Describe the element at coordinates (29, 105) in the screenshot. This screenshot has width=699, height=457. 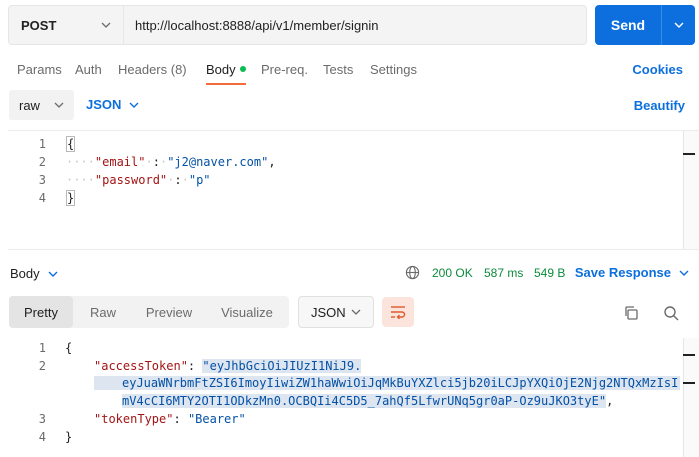
I see `body-type-label: raw` at that location.